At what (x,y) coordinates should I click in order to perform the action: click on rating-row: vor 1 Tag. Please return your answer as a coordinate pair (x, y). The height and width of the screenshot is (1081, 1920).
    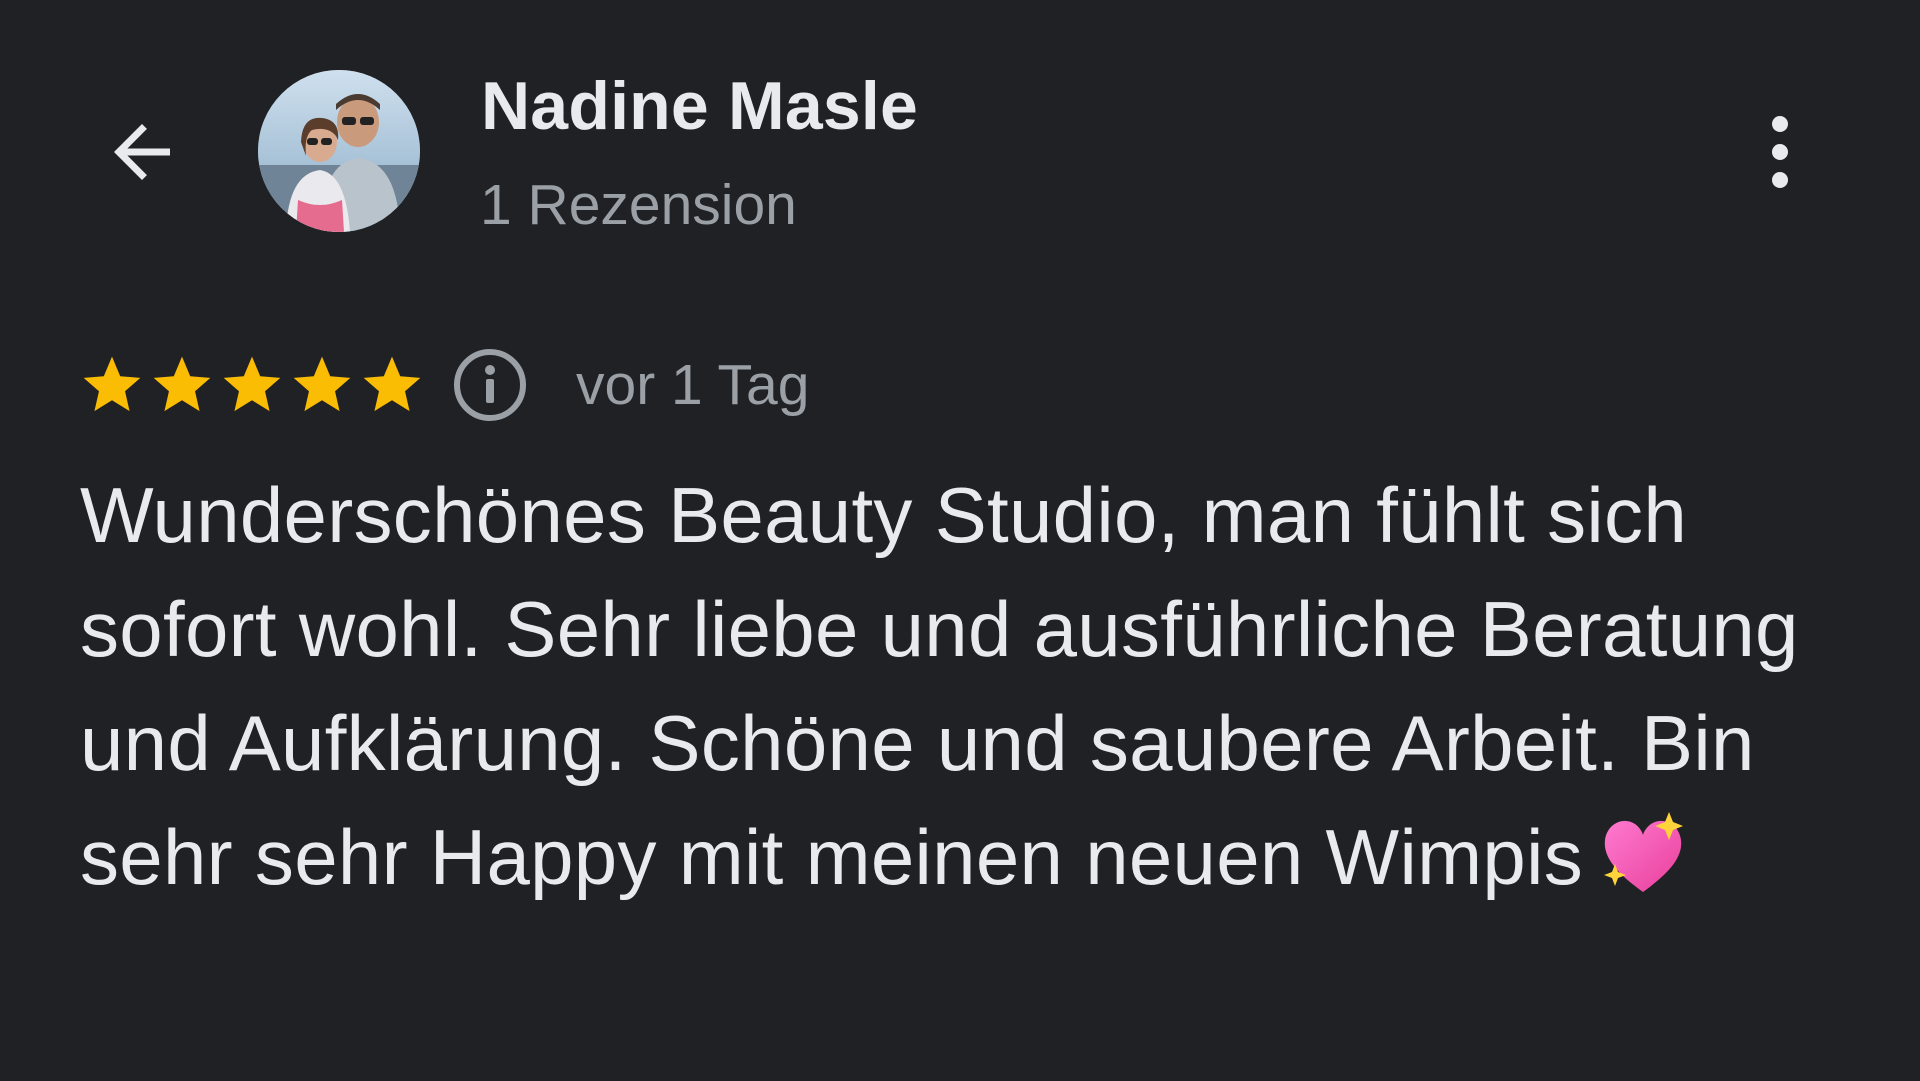
    Looking at the image, I should click on (443, 385).